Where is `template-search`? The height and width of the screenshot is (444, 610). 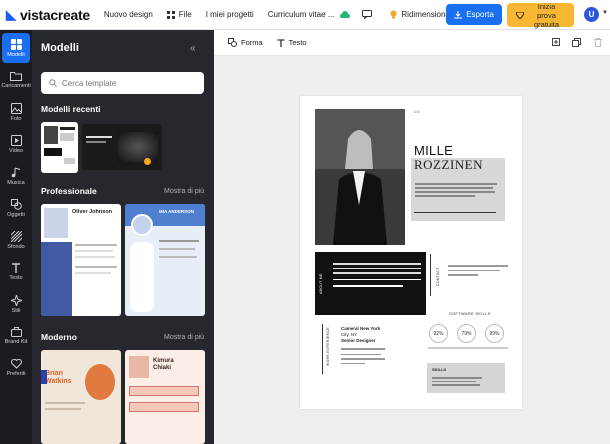
template-search is located at coordinates (122, 83).